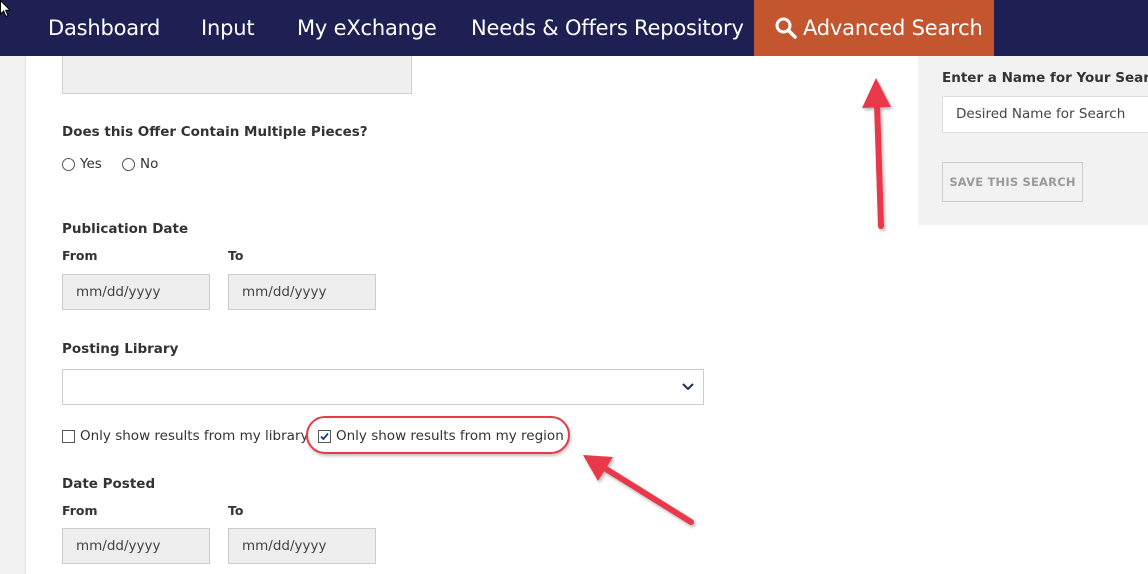 The width and height of the screenshot is (1148, 574). I want to click on publication-date-from-input: mm/dd/yyyy, so click(136, 292).